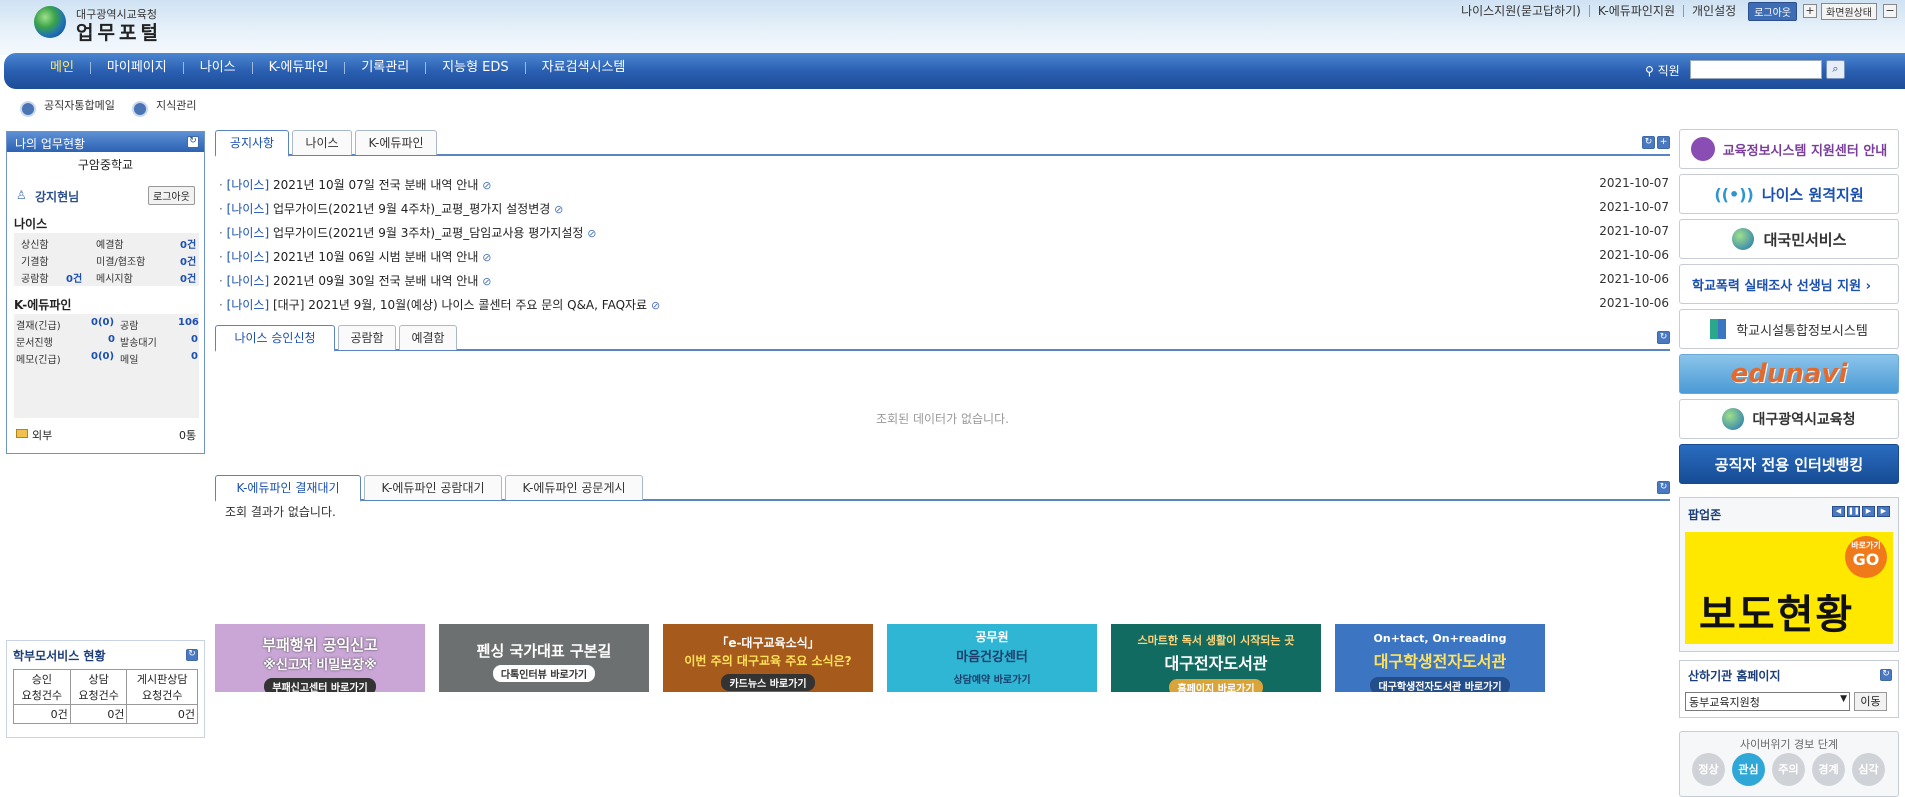 The height and width of the screenshot is (797, 1905). Describe the element at coordinates (136, 67) in the screenshot. I see `nav-mypage: 마이페이지` at that location.